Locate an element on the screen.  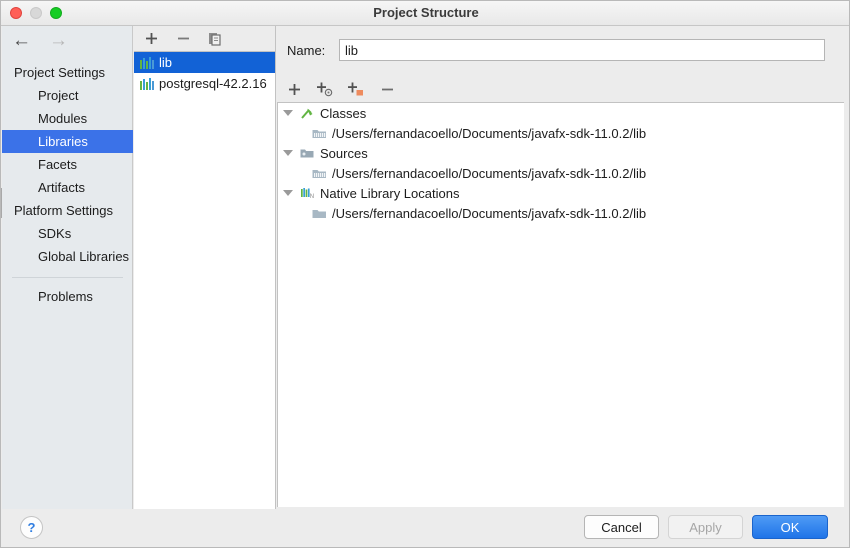
libraries-list: lib postgresql-42.2.16 is located at coordinates (204, 280).